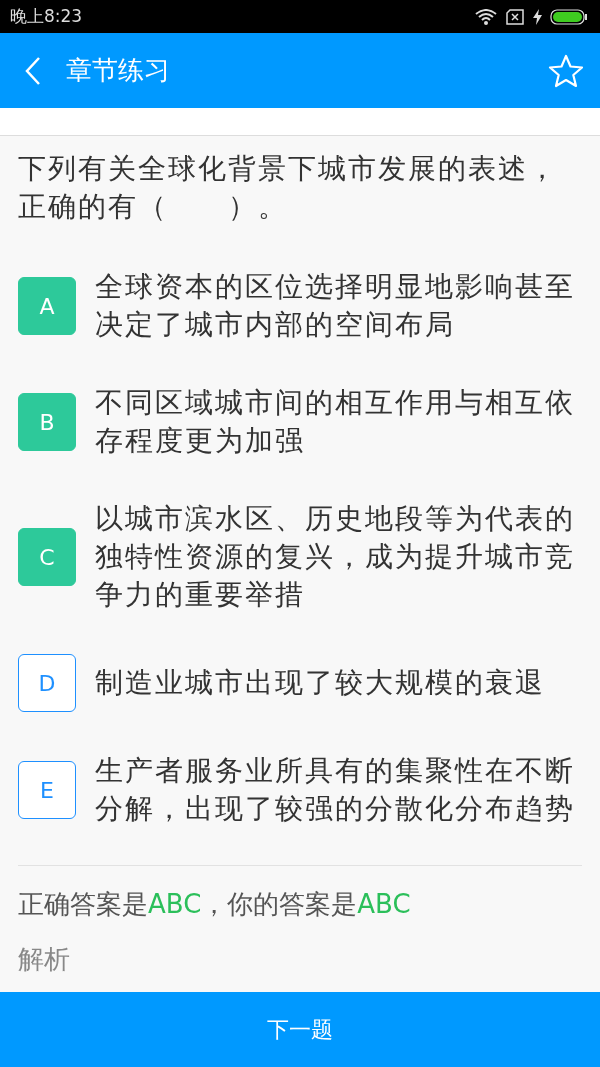 This screenshot has height=1067, width=600. I want to click on option-letter: D, so click(47, 683).